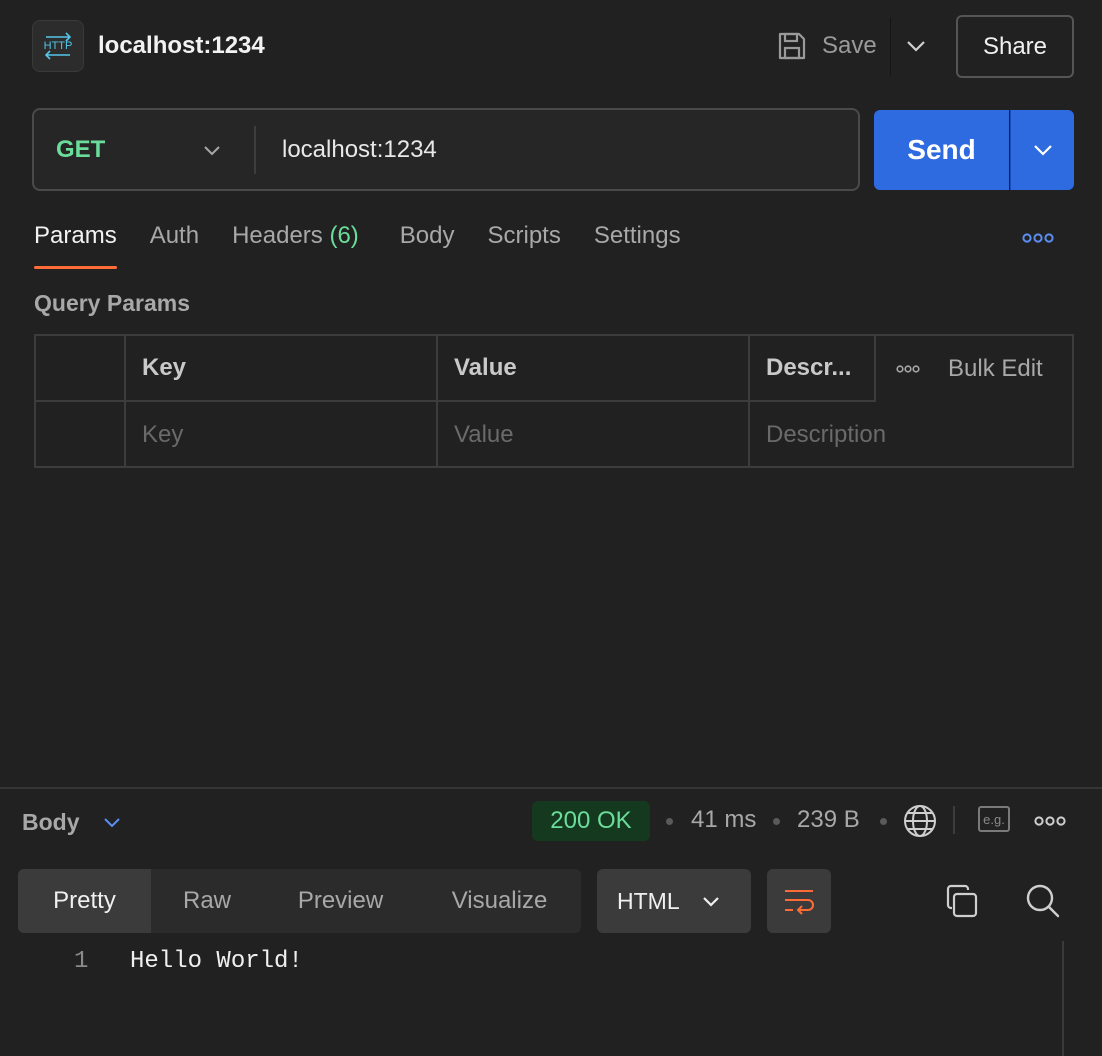 This screenshot has height=1056, width=1102. I want to click on tab-auth: Auth, so click(174, 246).